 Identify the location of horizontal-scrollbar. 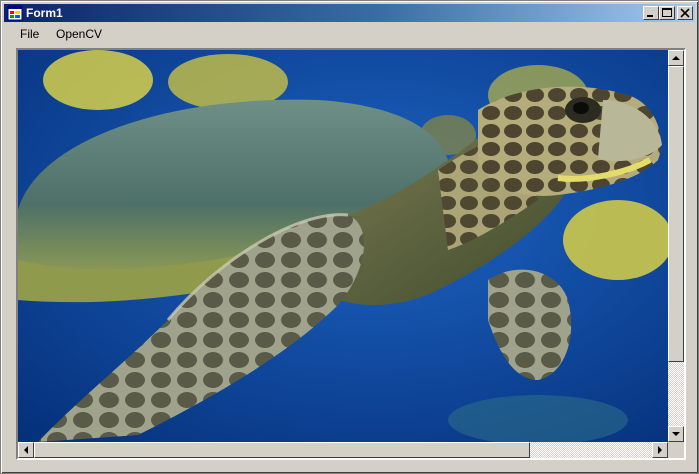
(343, 450).